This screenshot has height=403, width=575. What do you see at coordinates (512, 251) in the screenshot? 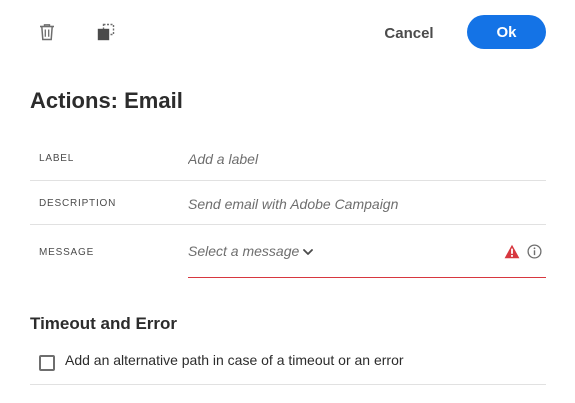
I see `alert-icon` at bounding box center [512, 251].